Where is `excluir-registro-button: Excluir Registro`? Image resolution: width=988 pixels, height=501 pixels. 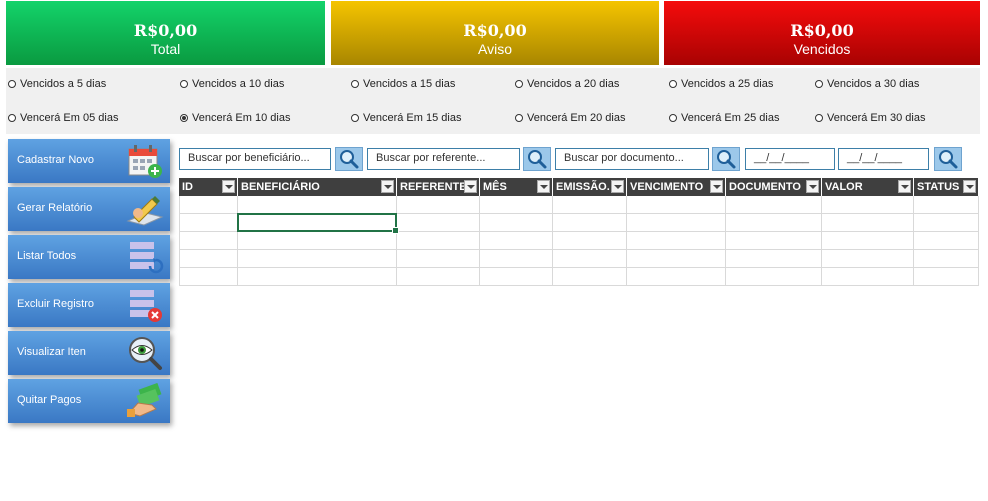
excluir-registro-button: Excluir Registro is located at coordinates (89, 305).